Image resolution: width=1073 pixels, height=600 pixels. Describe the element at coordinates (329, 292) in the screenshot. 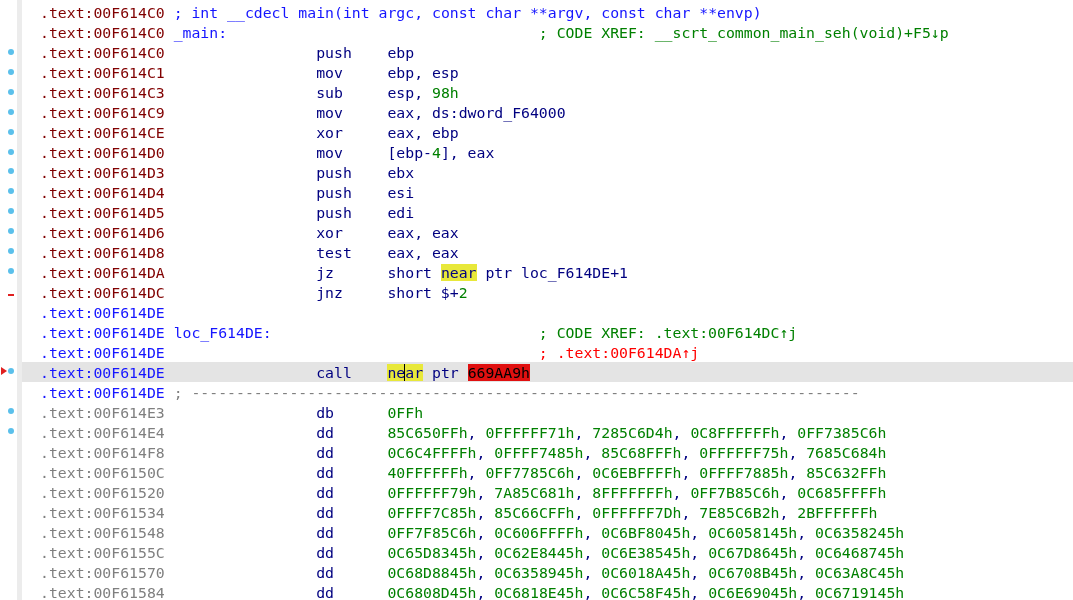

I see `mnemonic-text: jnz` at that location.